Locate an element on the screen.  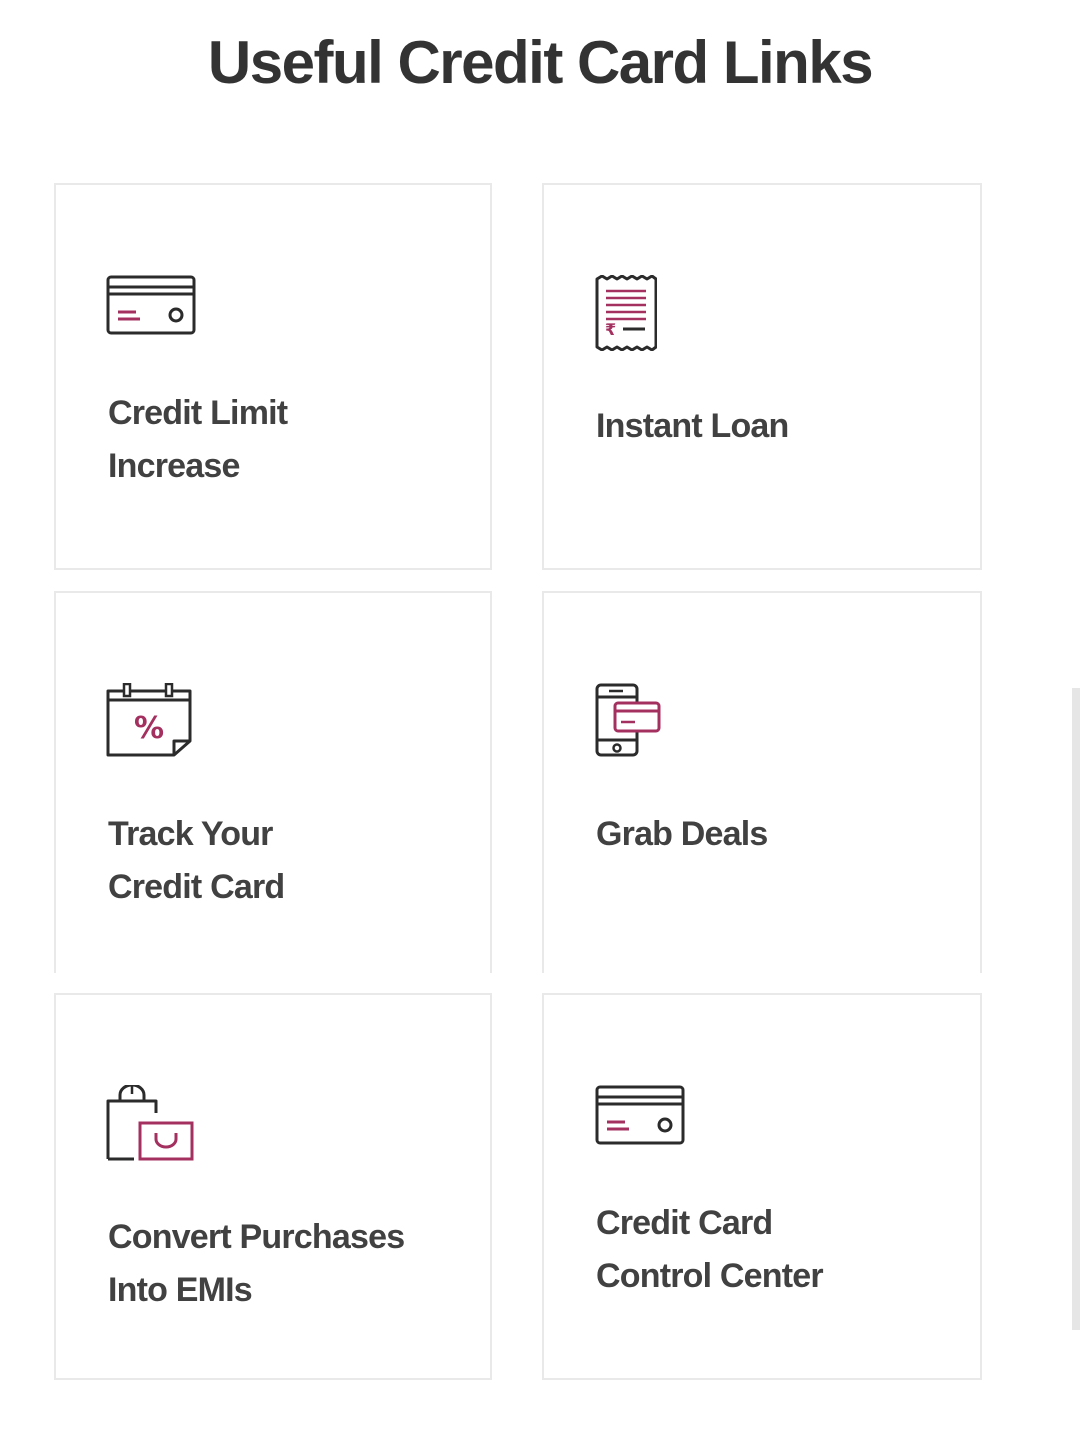
card-label-line2: Increase is located at coordinates (174, 466).